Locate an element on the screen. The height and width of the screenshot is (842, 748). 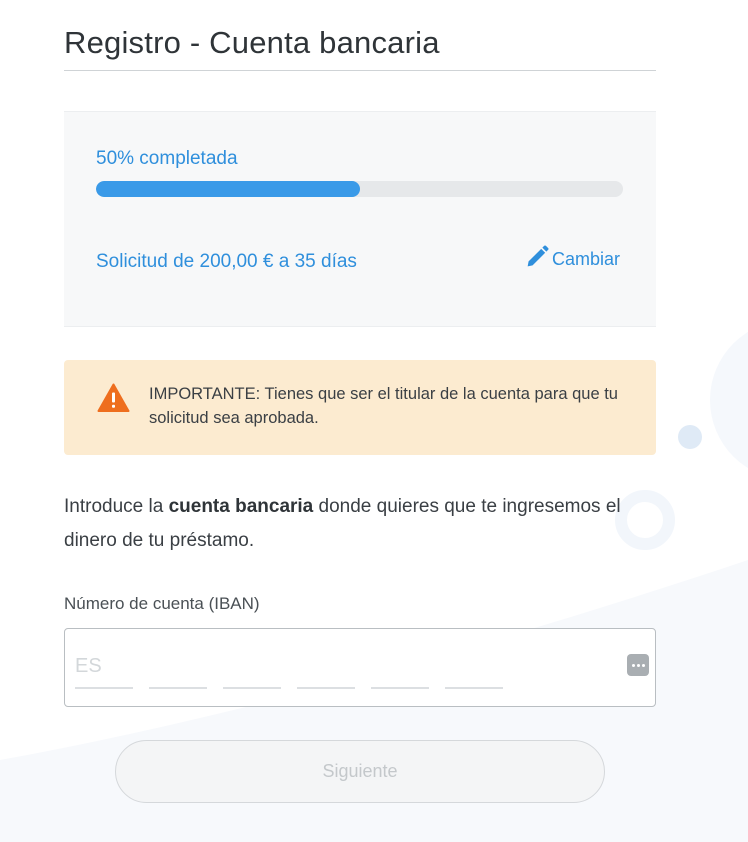
title-divider is located at coordinates (360, 70).